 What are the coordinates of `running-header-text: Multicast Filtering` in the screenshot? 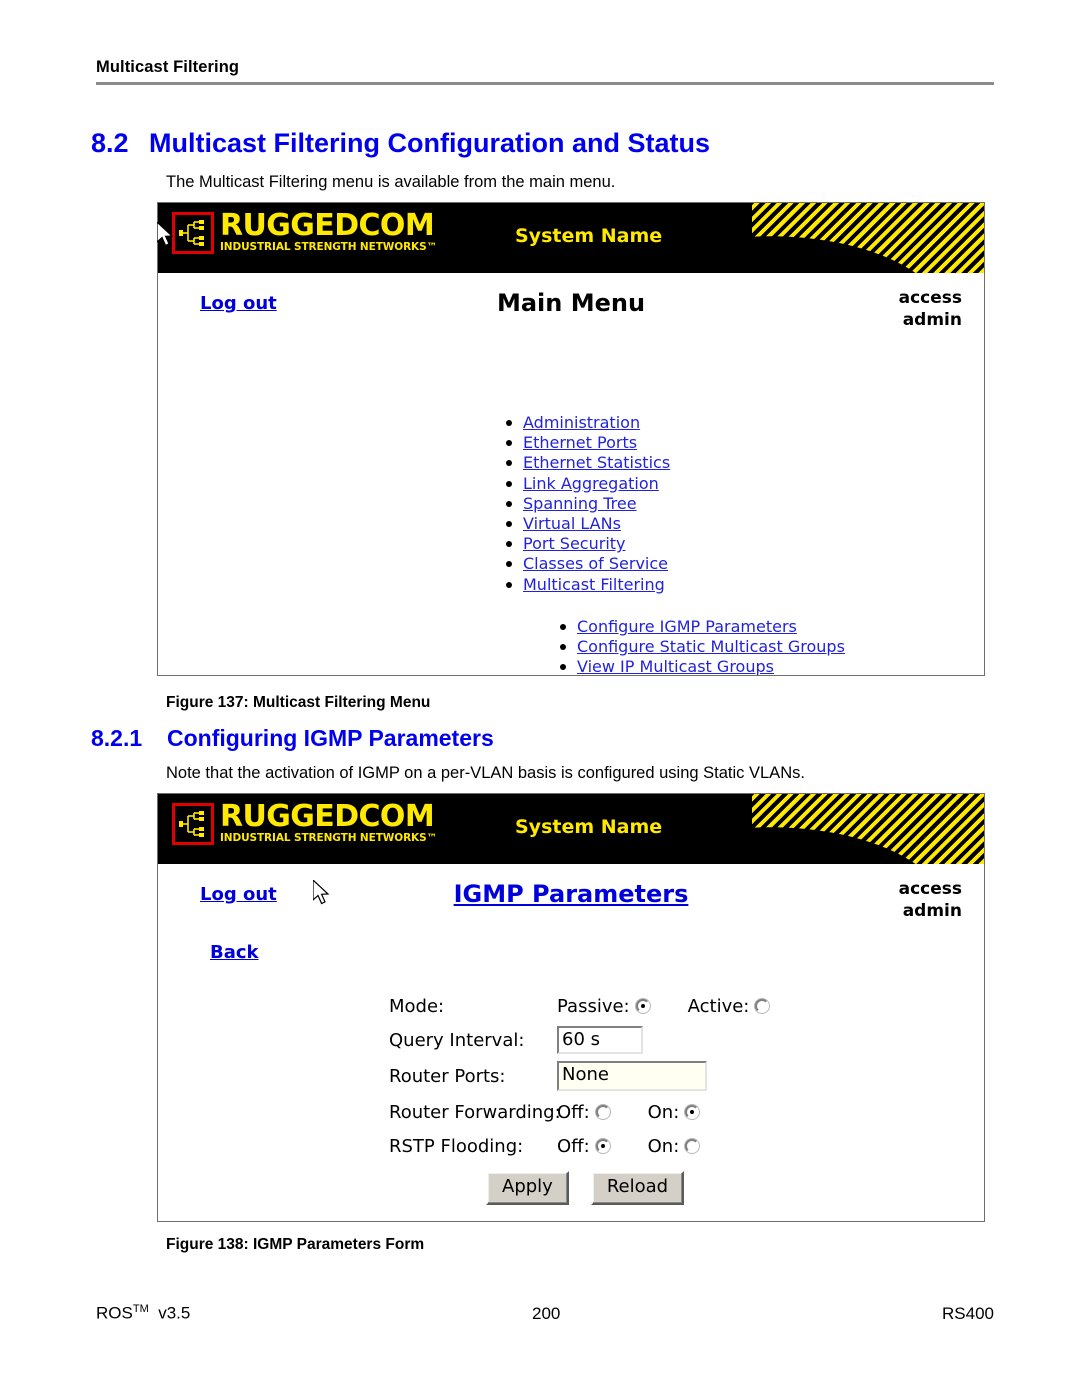 It's located at (168, 67).